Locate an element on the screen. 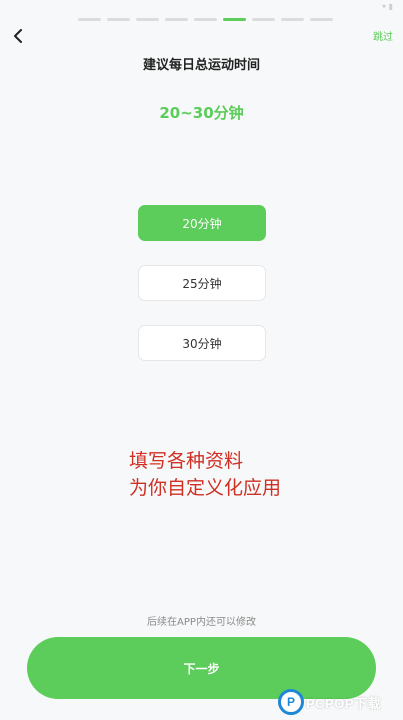  progress-indicator is located at coordinates (205, 19).